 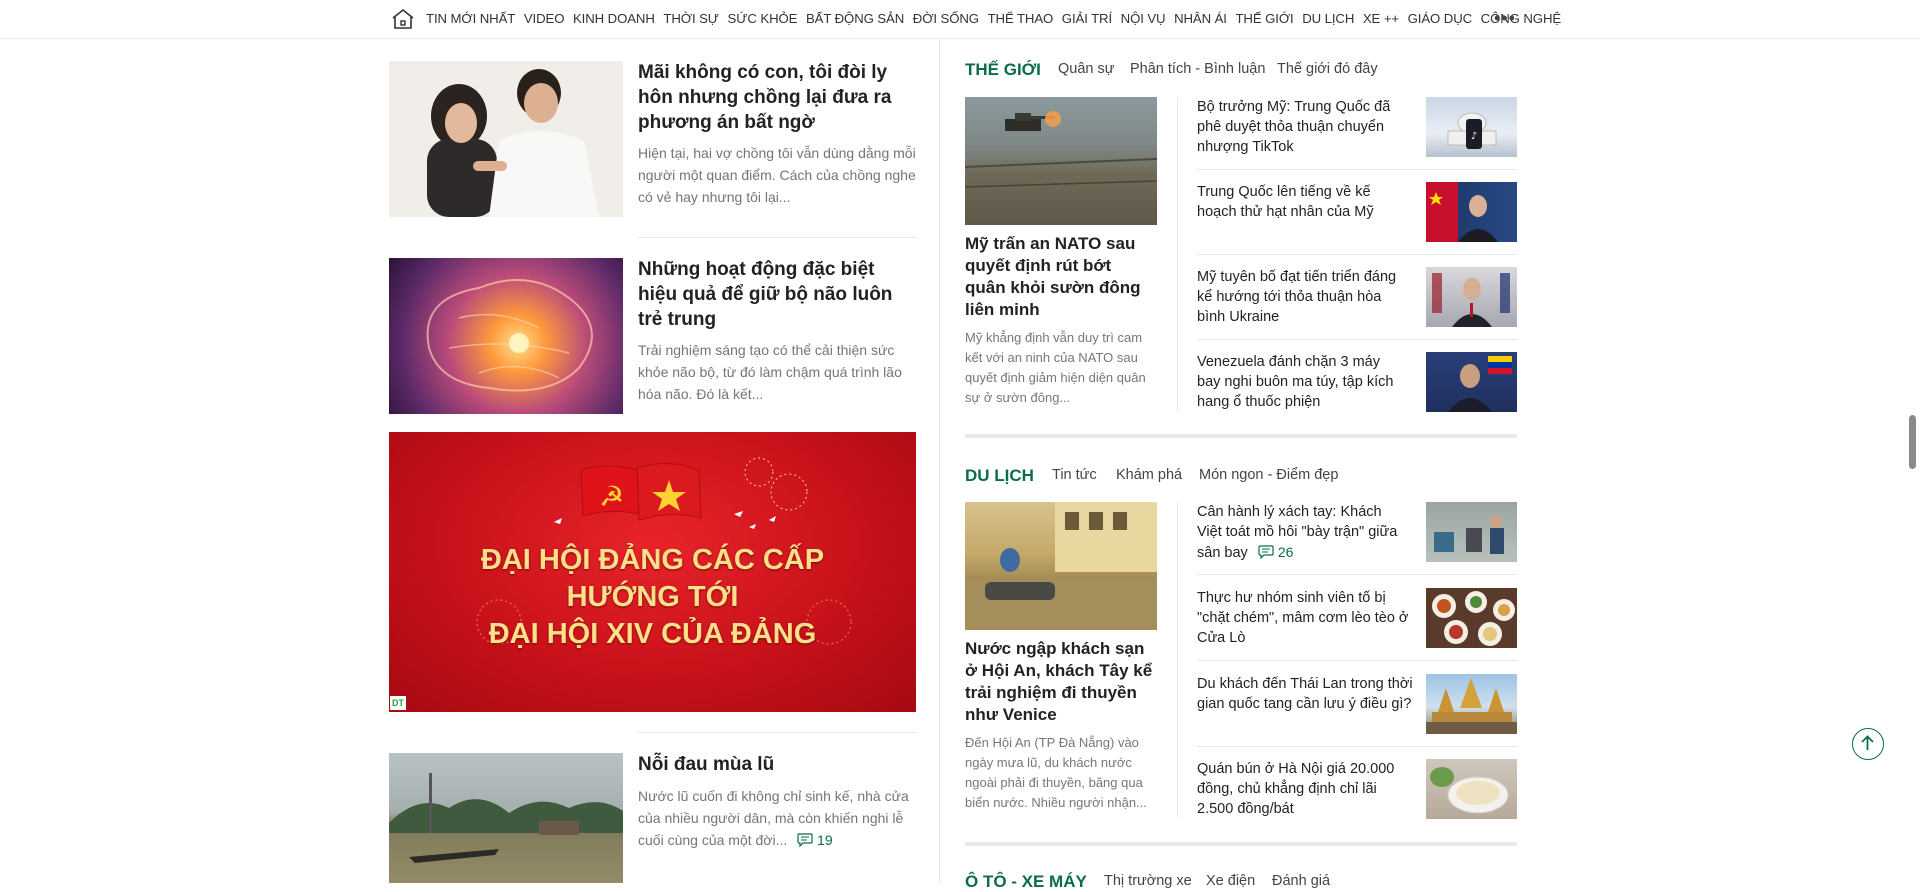 I want to click on nav-item-business: KINH DOANH, so click(x=614, y=18).